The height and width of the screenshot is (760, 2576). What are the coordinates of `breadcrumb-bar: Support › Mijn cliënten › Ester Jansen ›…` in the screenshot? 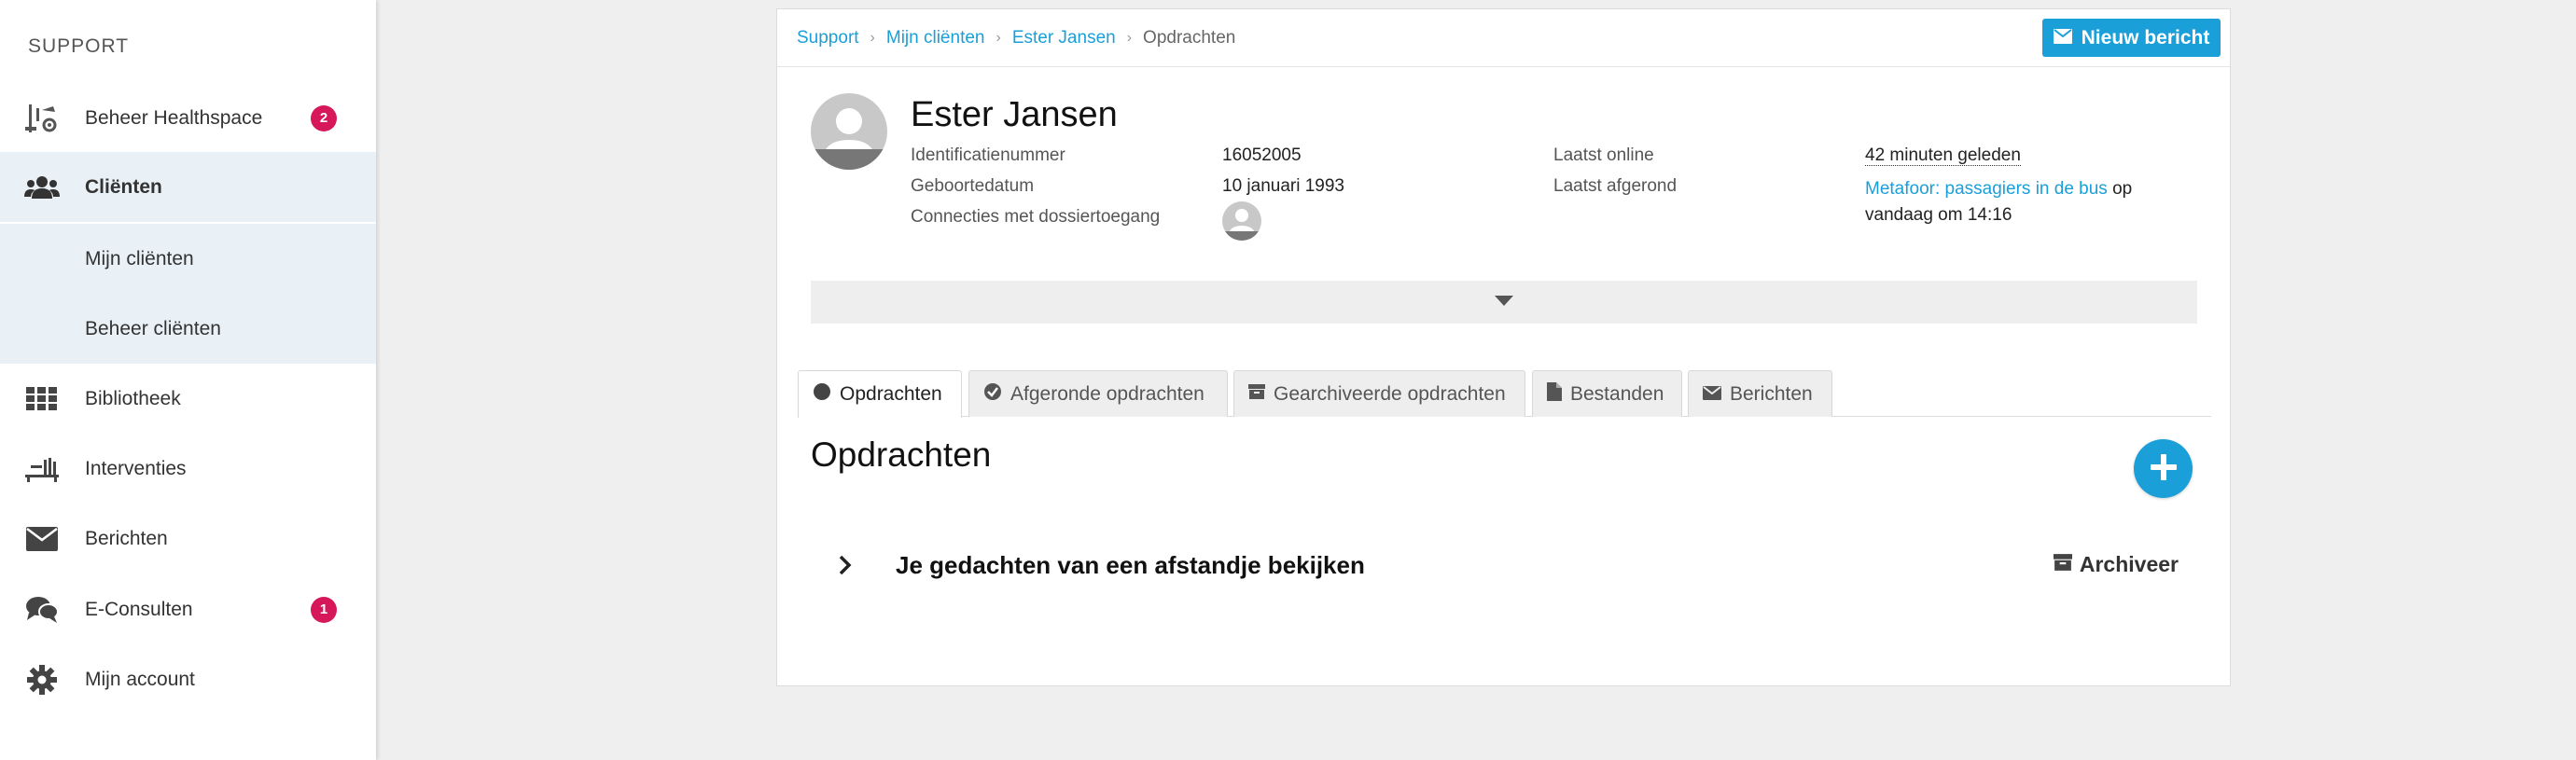 It's located at (1503, 38).